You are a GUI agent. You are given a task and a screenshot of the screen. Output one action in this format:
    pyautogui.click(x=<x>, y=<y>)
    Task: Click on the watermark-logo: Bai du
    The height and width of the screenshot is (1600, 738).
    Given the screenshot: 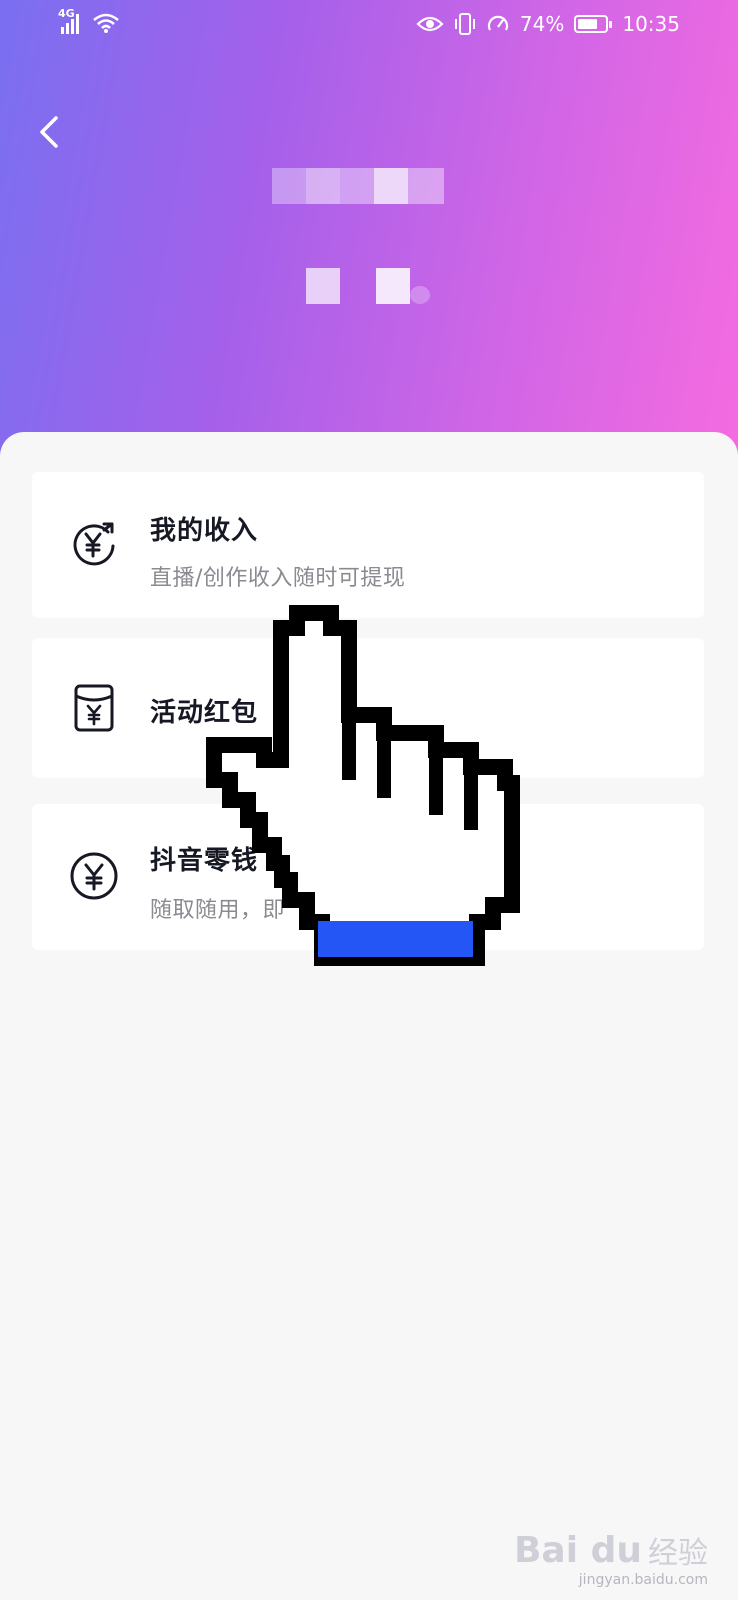 What is the action you would take?
    pyautogui.click(x=577, y=1550)
    